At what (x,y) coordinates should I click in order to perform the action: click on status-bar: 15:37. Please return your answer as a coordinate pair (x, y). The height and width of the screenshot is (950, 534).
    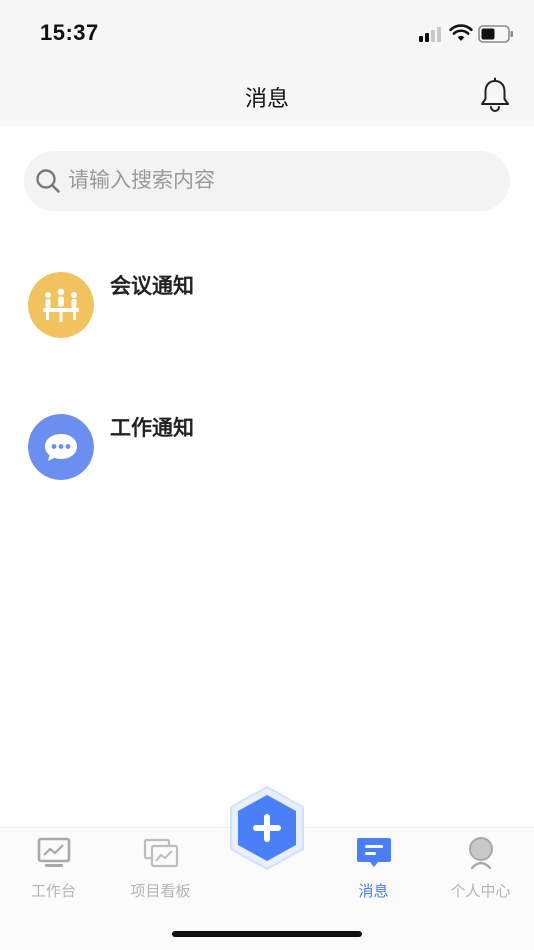
    Looking at the image, I should click on (267, 32).